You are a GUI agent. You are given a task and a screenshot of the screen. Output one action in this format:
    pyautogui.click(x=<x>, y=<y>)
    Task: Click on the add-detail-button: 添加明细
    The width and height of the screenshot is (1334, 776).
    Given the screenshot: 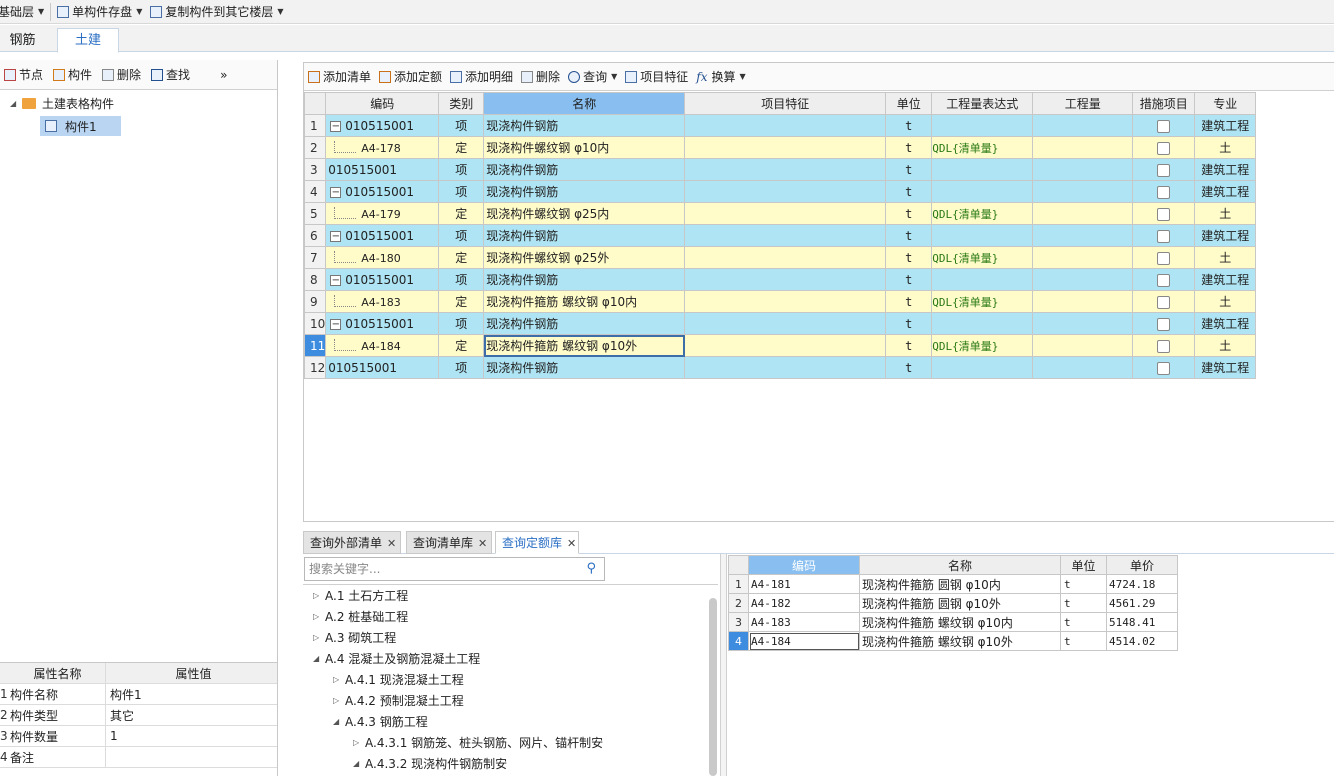 What is the action you would take?
    pyautogui.click(x=481, y=76)
    